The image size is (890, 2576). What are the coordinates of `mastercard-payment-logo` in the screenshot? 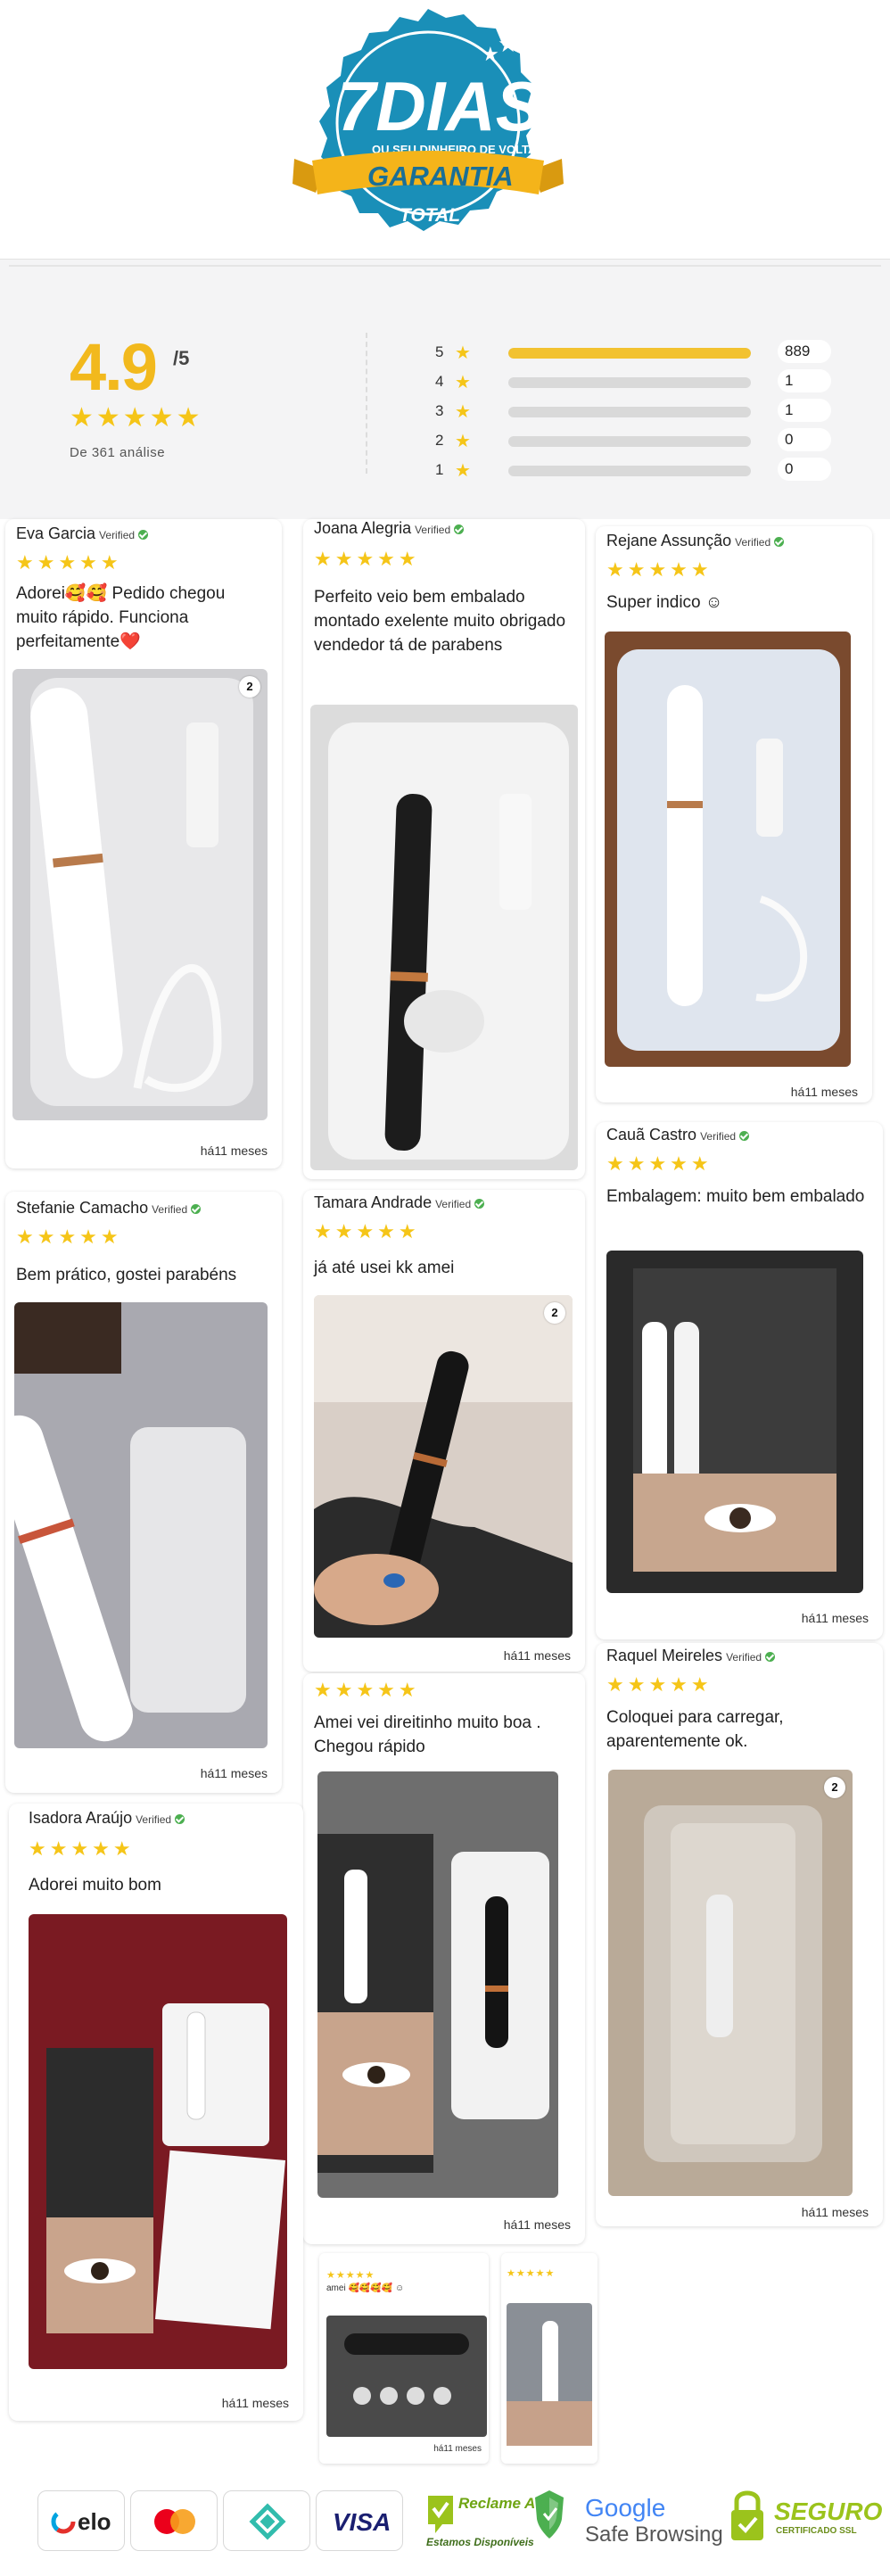 It's located at (174, 2520).